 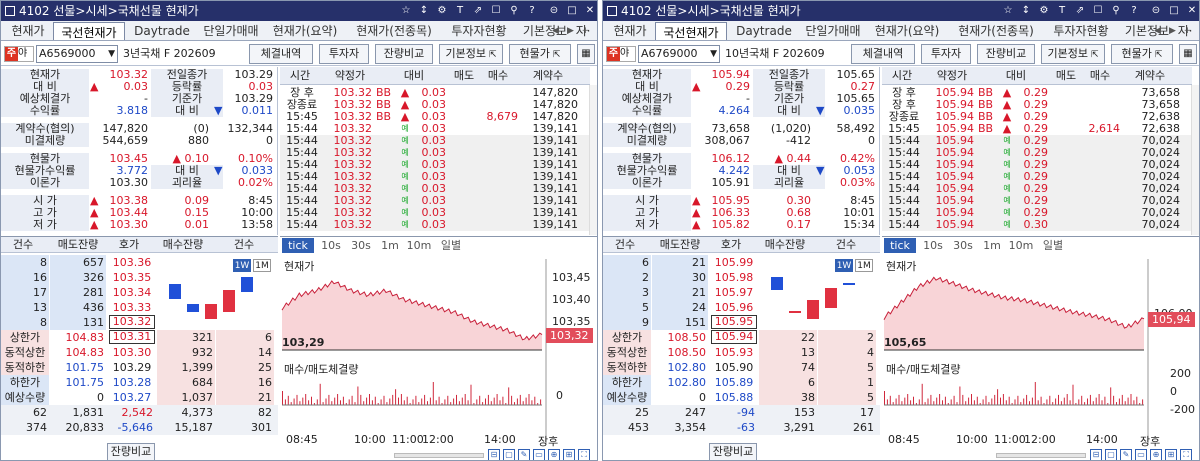 I want to click on bid-row: 105.89 6 1, so click(x=741, y=382).